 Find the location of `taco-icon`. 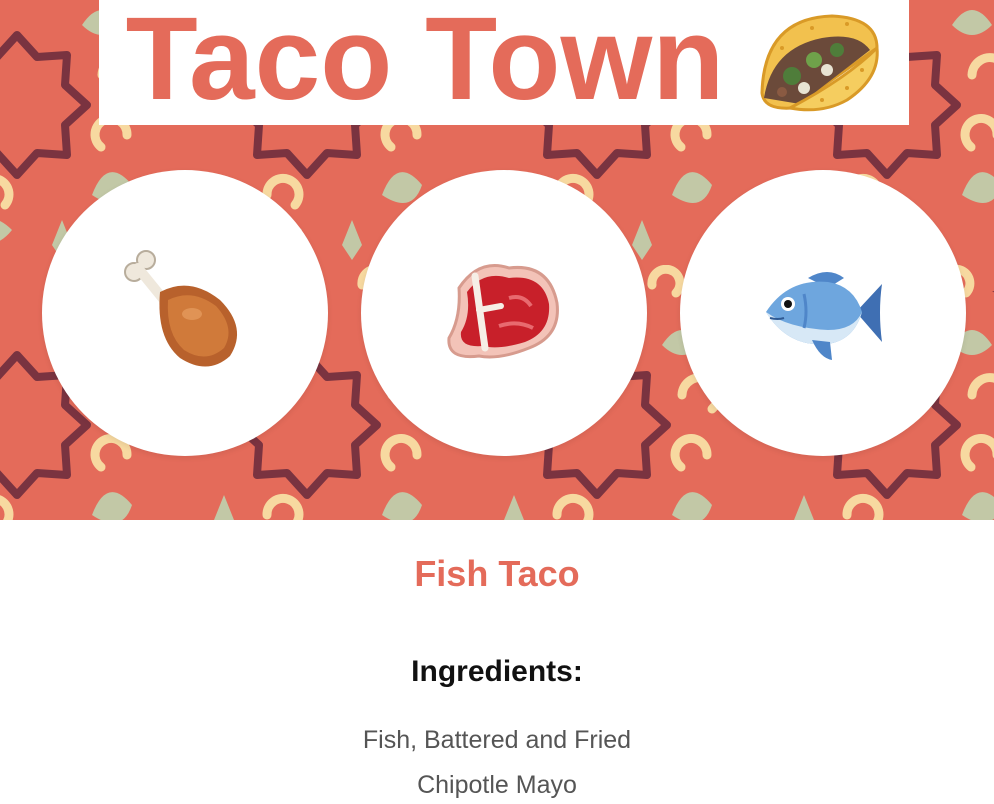

taco-icon is located at coordinates (820, 62).